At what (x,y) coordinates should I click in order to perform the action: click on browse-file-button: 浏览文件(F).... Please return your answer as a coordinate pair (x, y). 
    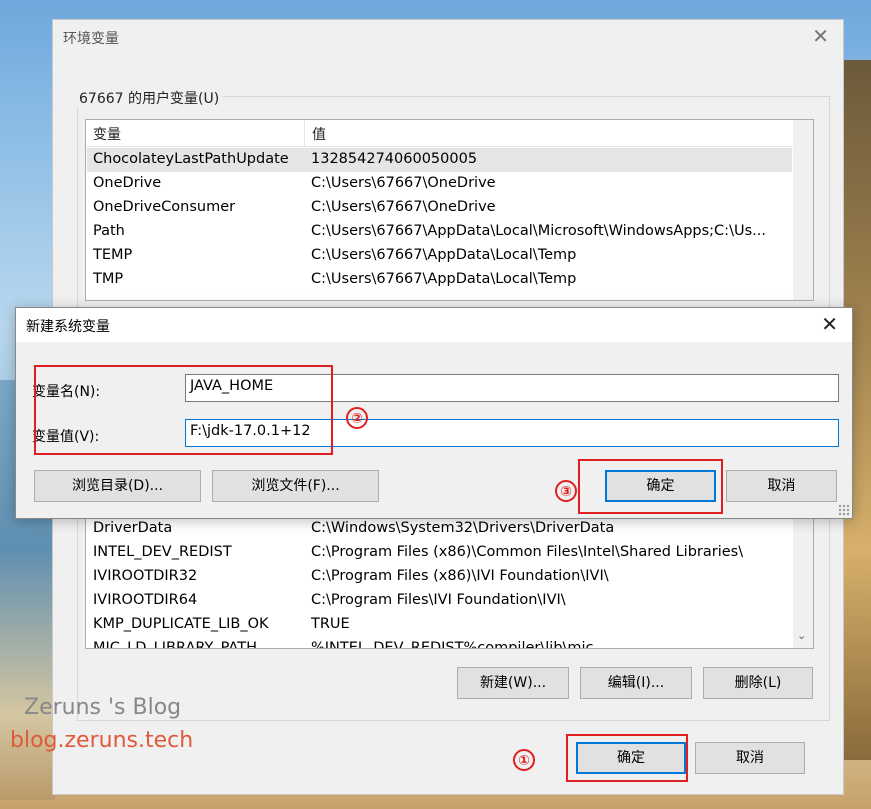
    Looking at the image, I should click on (295, 486).